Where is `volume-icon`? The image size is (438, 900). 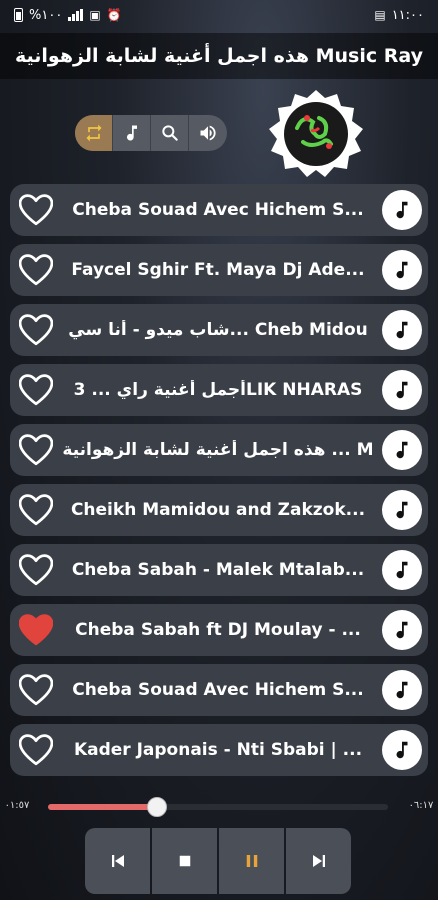 volume-icon is located at coordinates (208, 133).